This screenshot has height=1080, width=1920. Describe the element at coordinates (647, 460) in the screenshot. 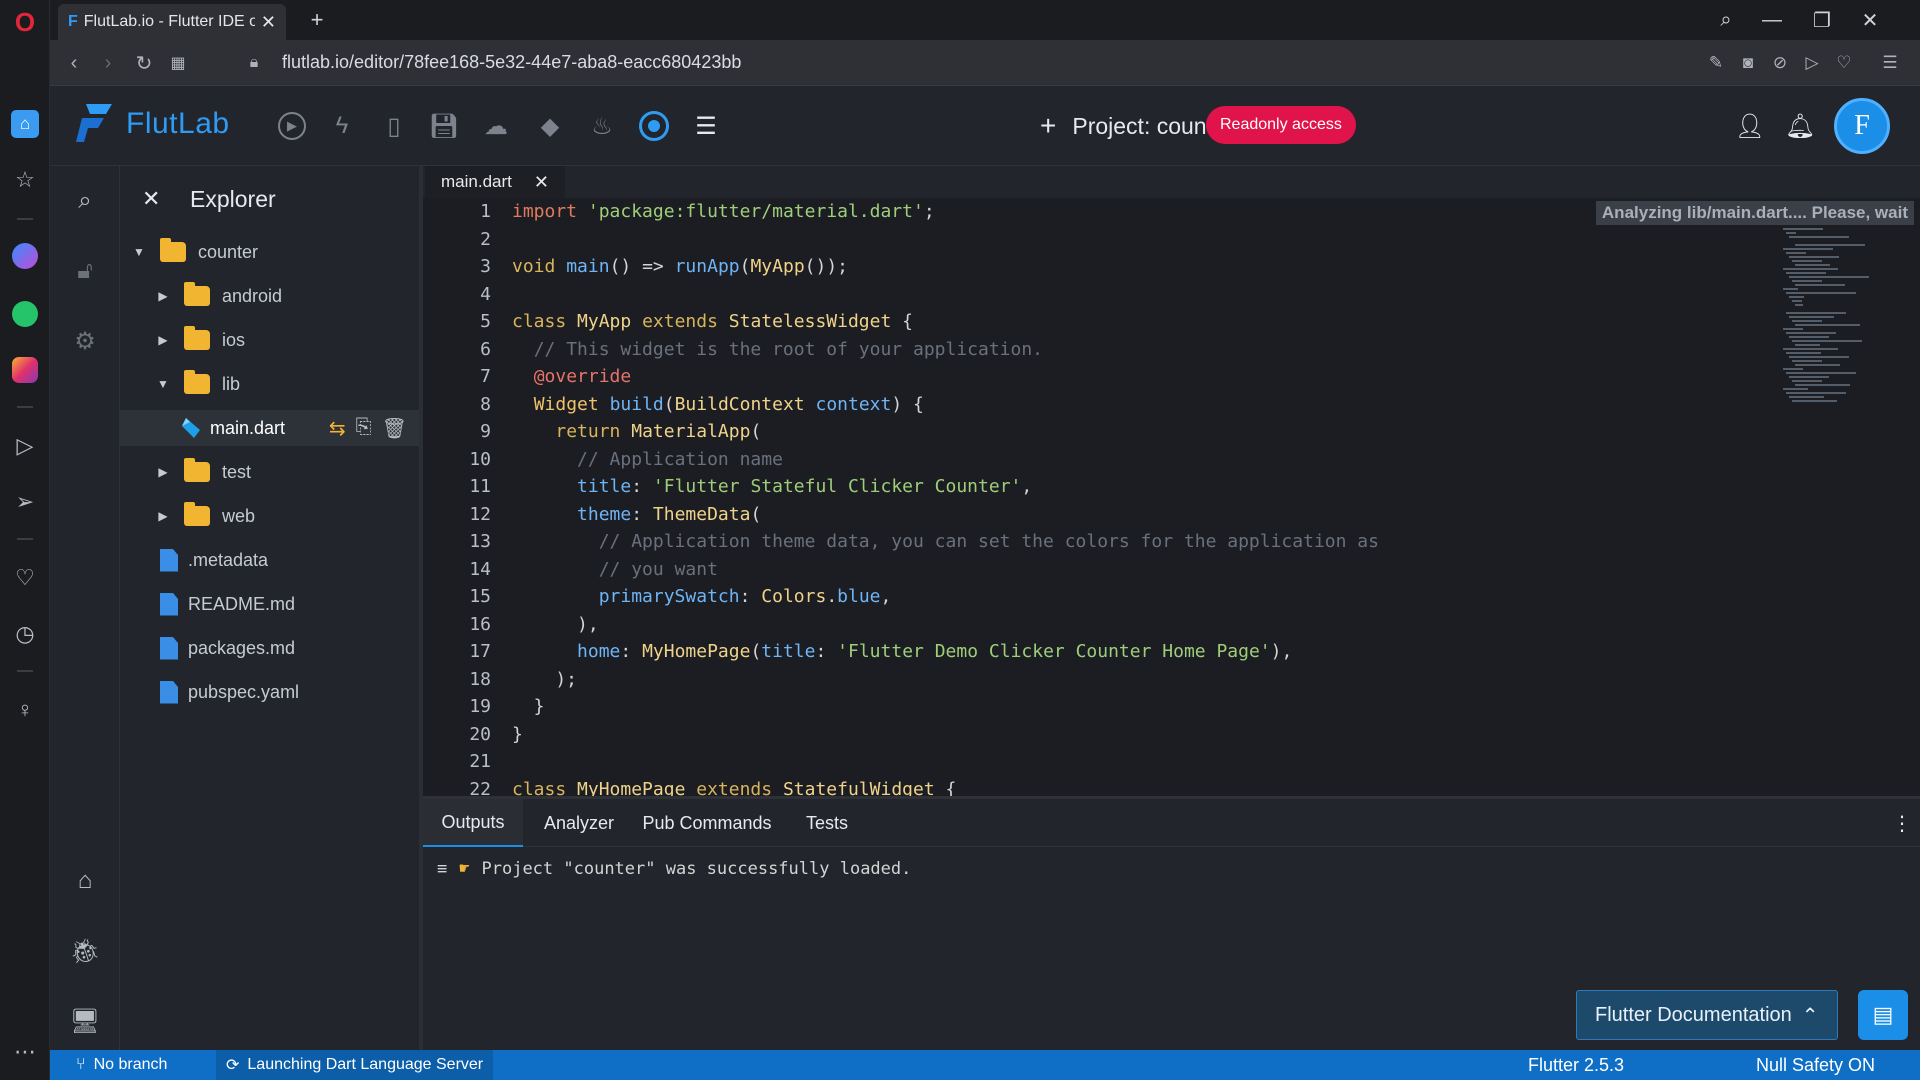

I see `code-line: // Application name` at that location.